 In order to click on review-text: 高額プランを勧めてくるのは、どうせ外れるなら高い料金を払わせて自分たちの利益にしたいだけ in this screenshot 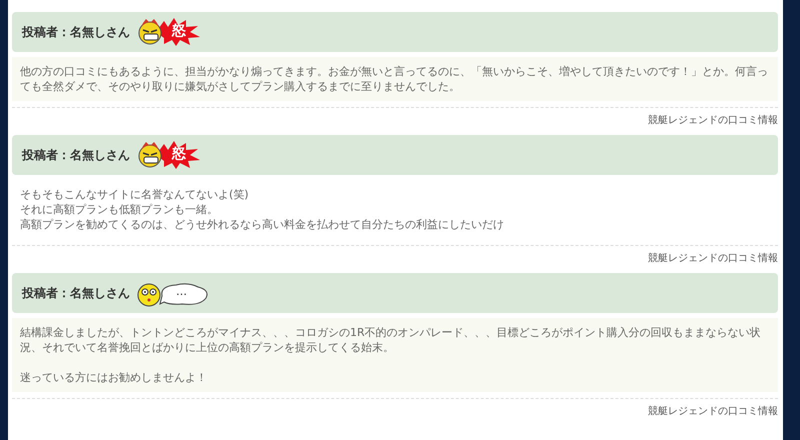, I will do `click(262, 224)`.